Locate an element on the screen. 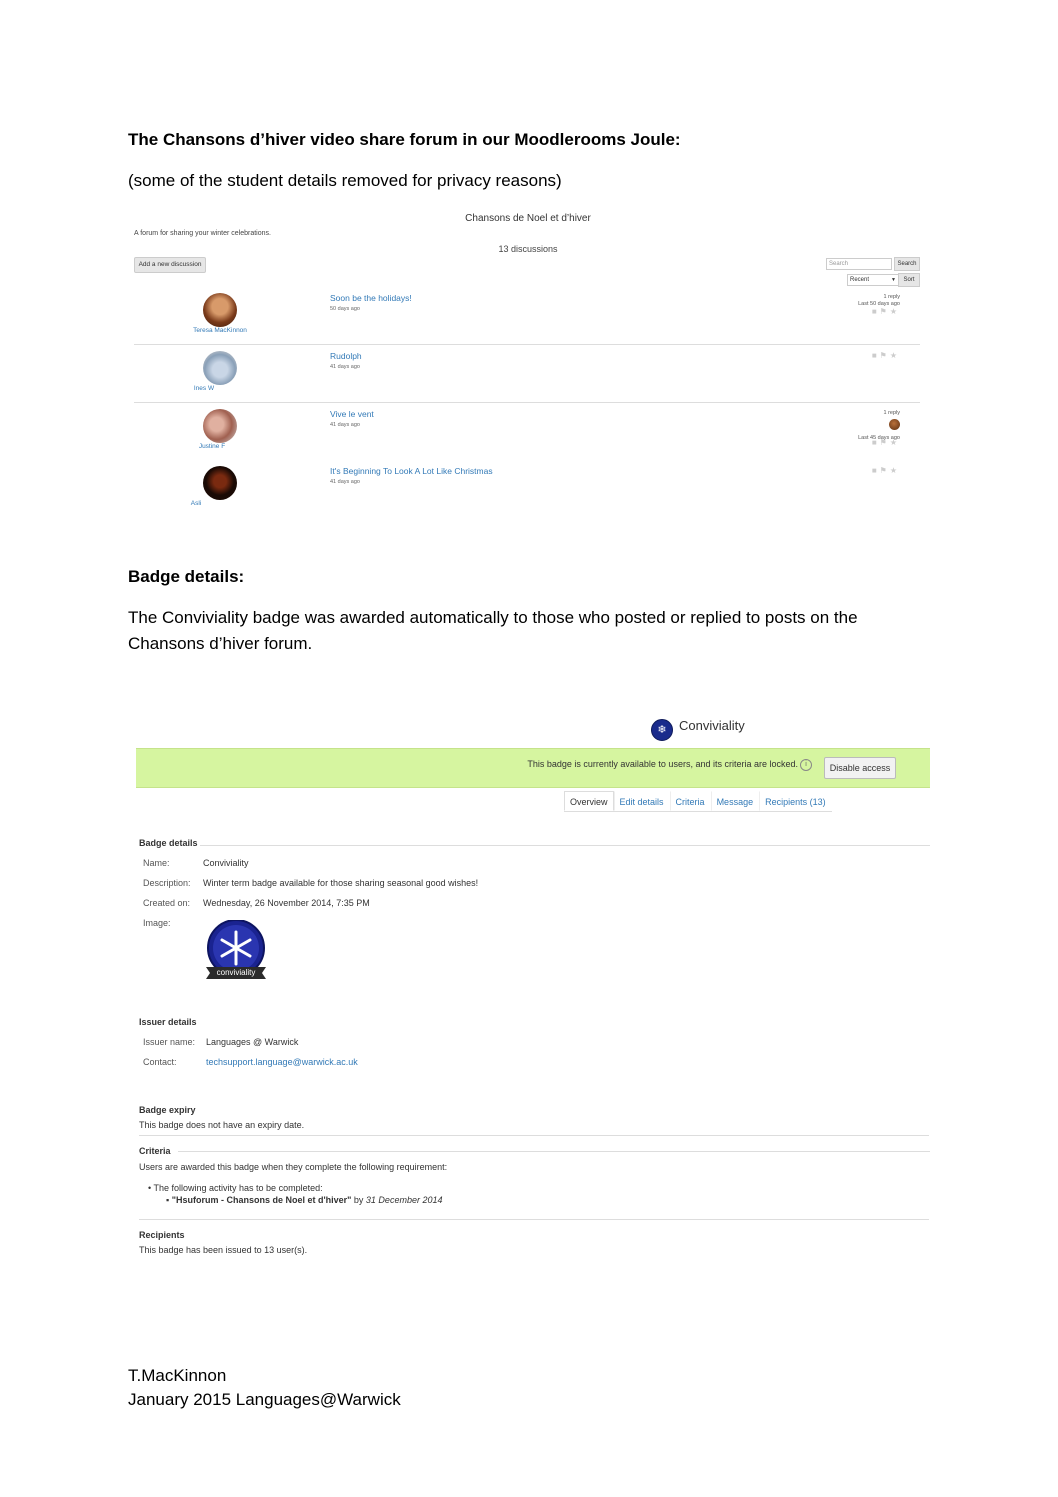 Image resolution: width=1058 pixels, height=1497 pixels. author-name: Justine F is located at coordinates (212, 446).